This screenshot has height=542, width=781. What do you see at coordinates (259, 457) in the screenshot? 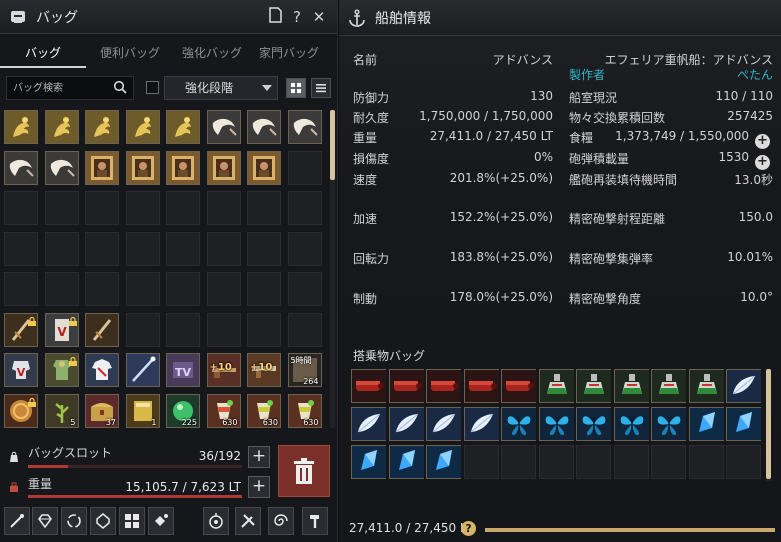
I see `add-slot-button: +` at bounding box center [259, 457].